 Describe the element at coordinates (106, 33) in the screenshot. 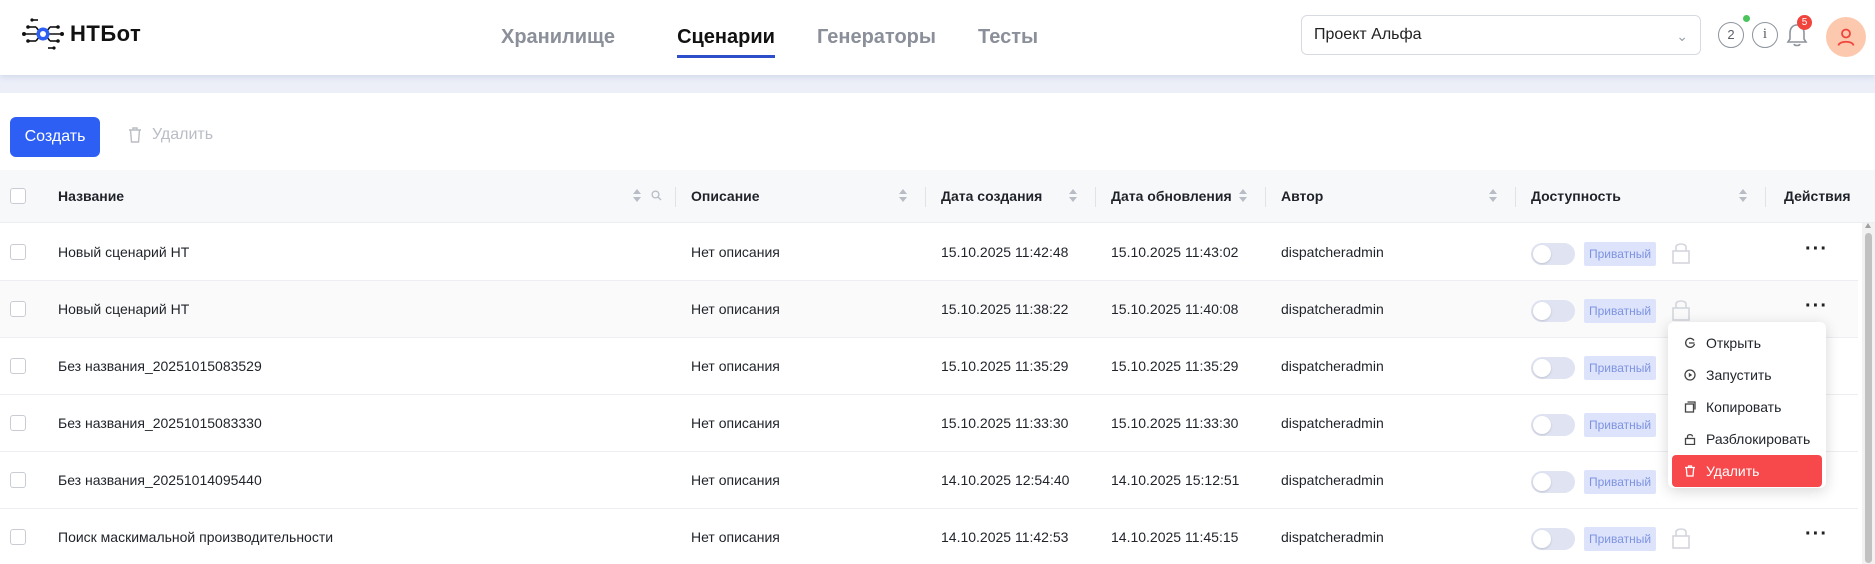

I see `logo-text: НТБот` at that location.